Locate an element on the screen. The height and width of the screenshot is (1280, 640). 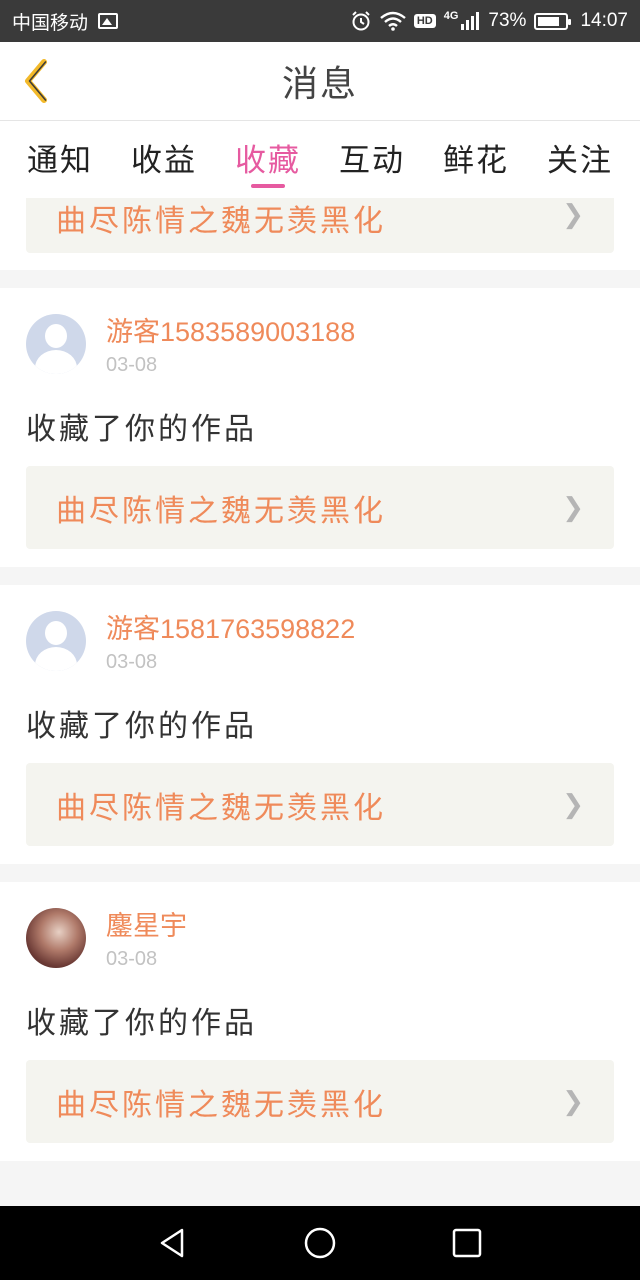
app-header: 消息 is located at coordinates (320, 81).